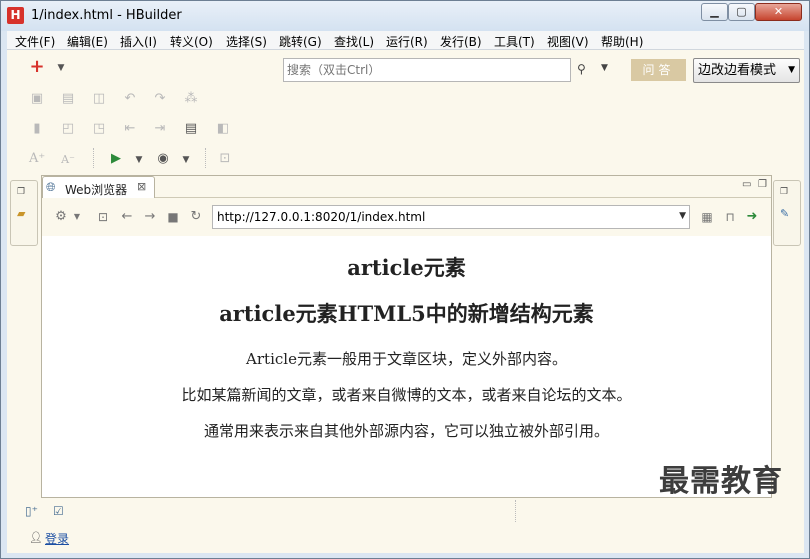  Describe the element at coordinates (51, 187) in the screenshot. I see `globe-icon: 🌐︎` at that location.